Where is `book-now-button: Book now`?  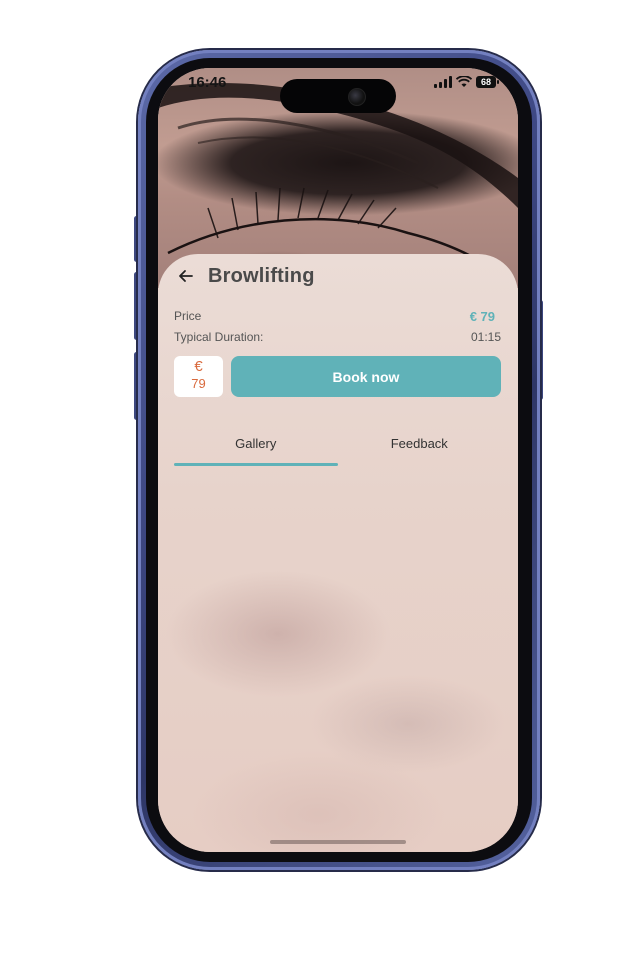
book-now-button: Book now is located at coordinates (366, 376).